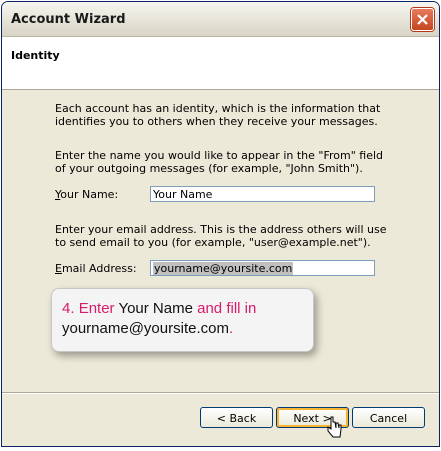  What do you see at coordinates (220, 63) in the screenshot?
I see `wizard-header: Identity` at bounding box center [220, 63].